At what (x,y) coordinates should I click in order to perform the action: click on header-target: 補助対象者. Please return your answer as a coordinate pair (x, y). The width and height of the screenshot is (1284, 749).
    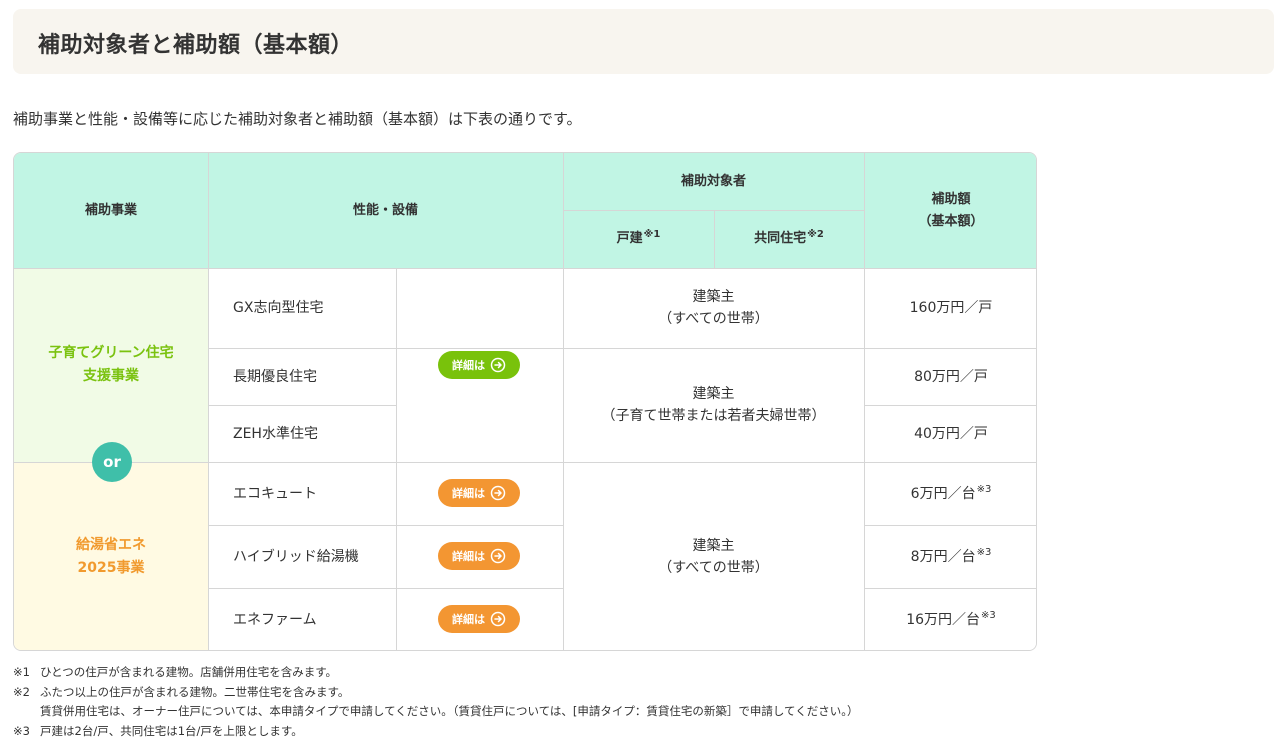
    Looking at the image, I should click on (713, 181).